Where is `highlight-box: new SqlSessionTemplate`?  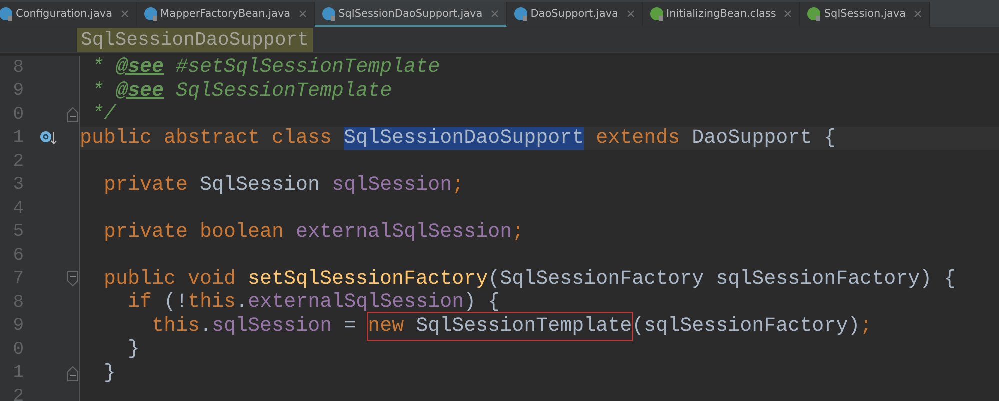 highlight-box: new SqlSessionTemplate is located at coordinates (500, 326).